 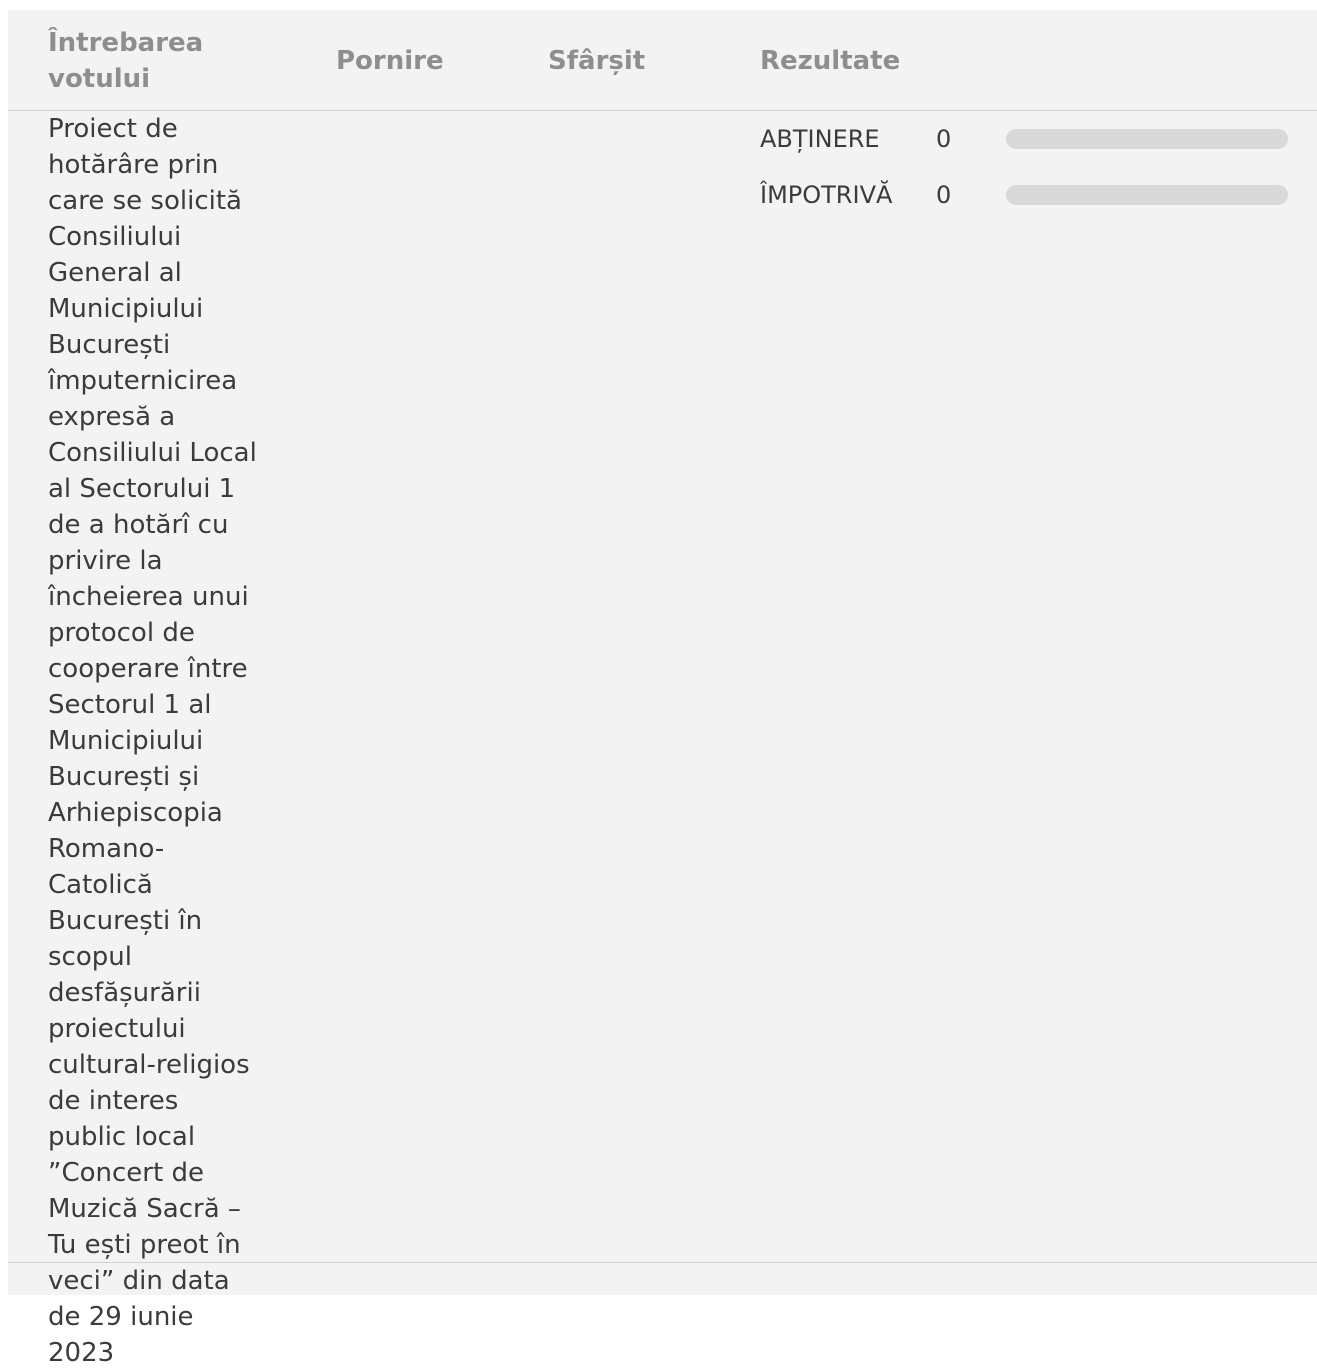 What do you see at coordinates (126, 61) in the screenshot?
I see `header-question: Întrebarea votului` at bounding box center [126, 61].